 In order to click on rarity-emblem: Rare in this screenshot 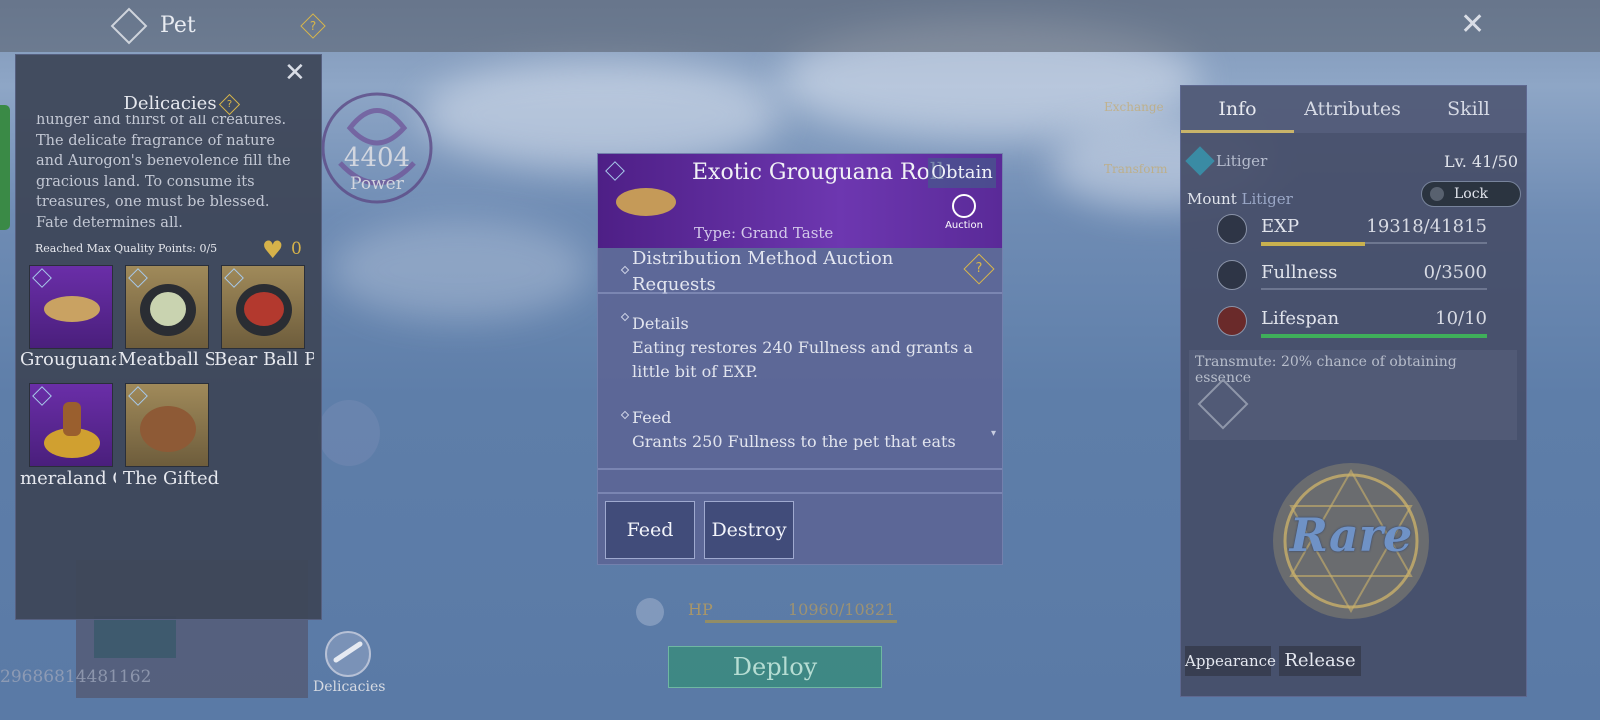, I will do `click(1351, 541)`.